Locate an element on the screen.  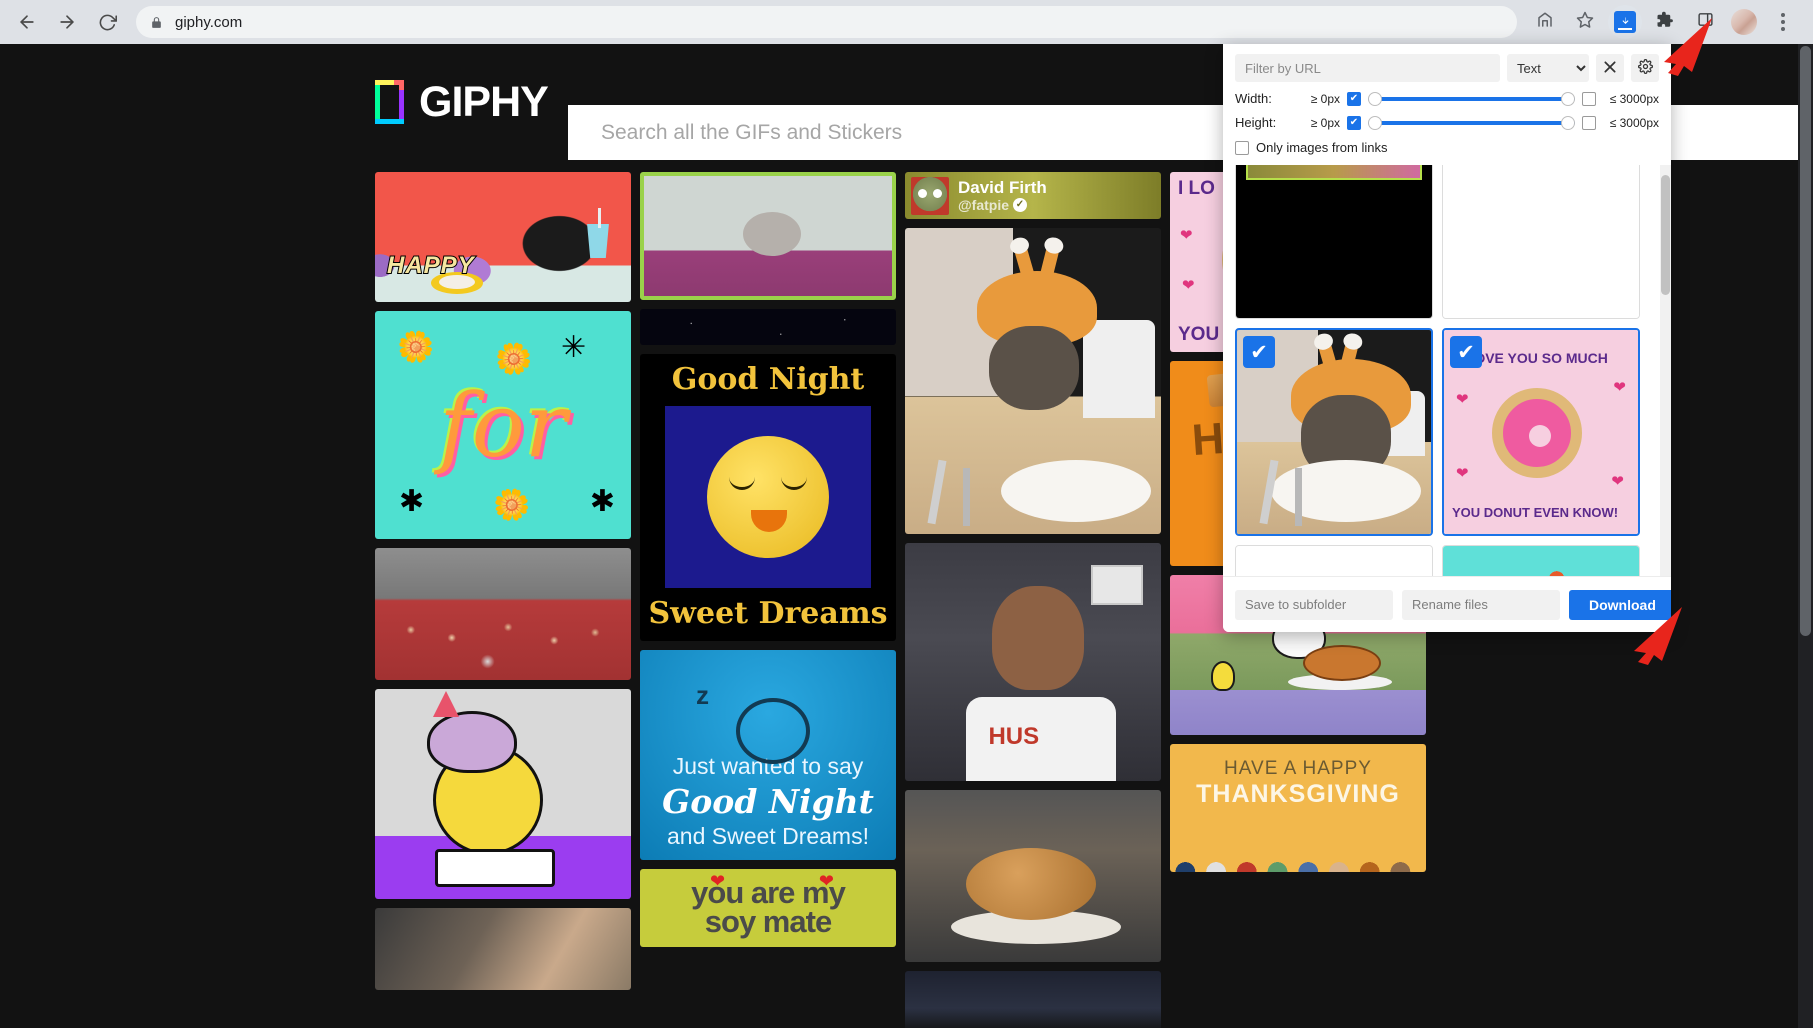
filter-type-select: Text is located at coordinates (1548, 68).